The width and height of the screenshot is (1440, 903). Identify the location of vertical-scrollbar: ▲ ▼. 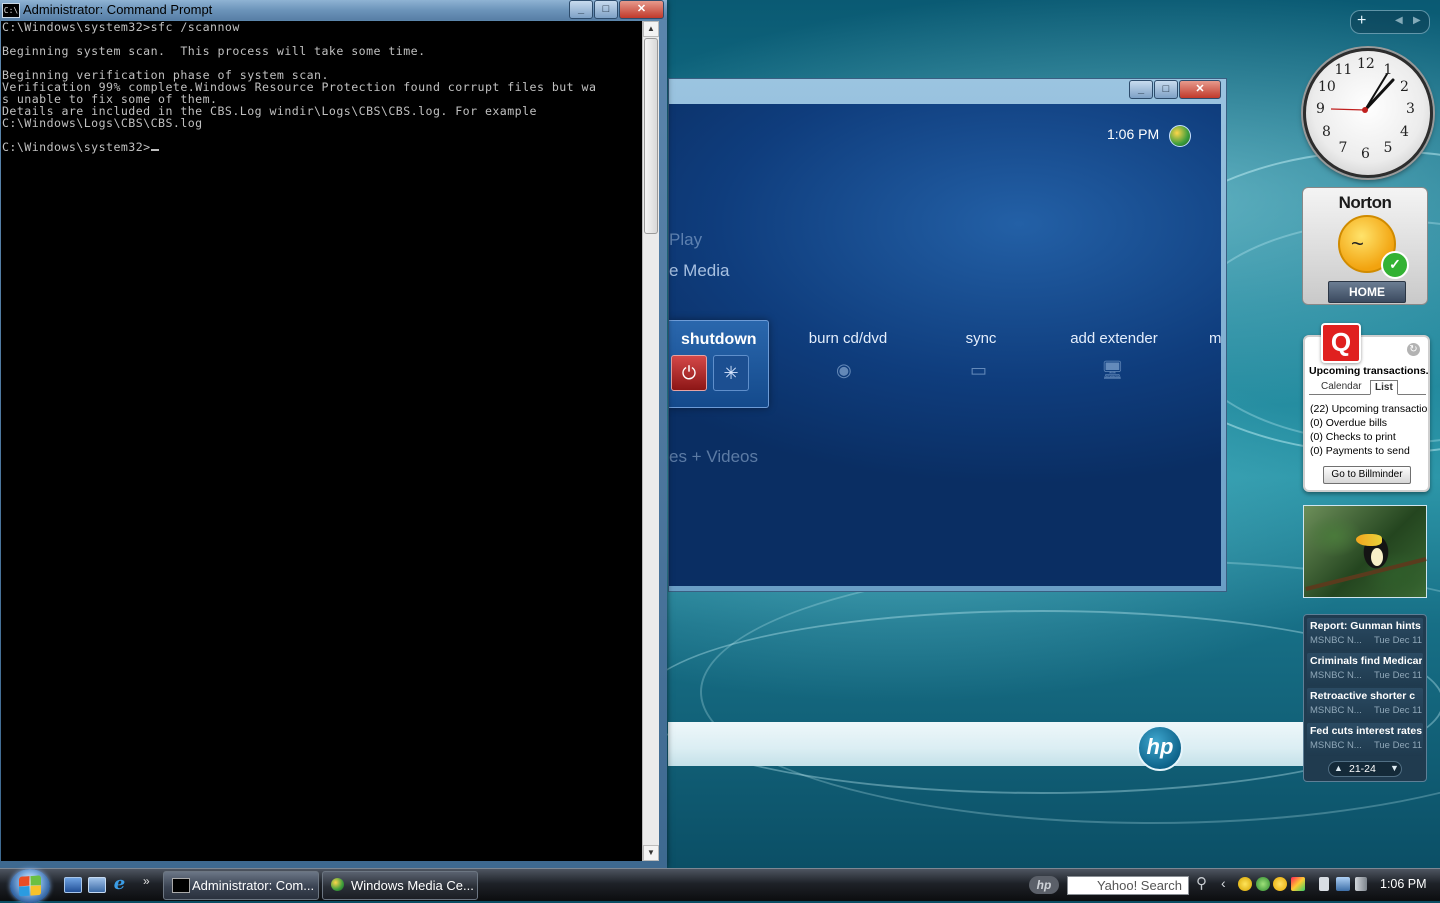
(650, 441).